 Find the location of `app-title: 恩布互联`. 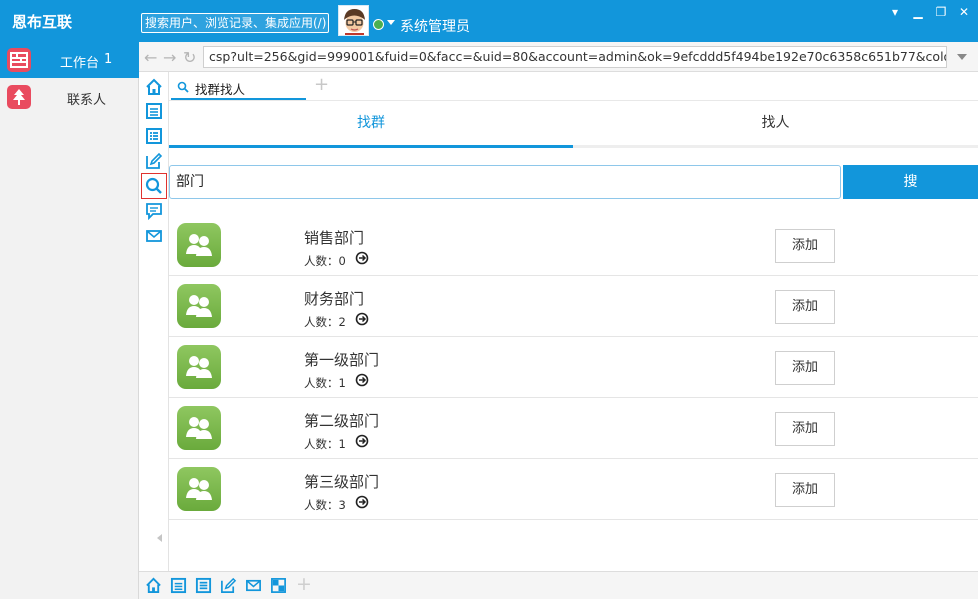

app-title: 恩布互联 is located at coordinates (42, 22).